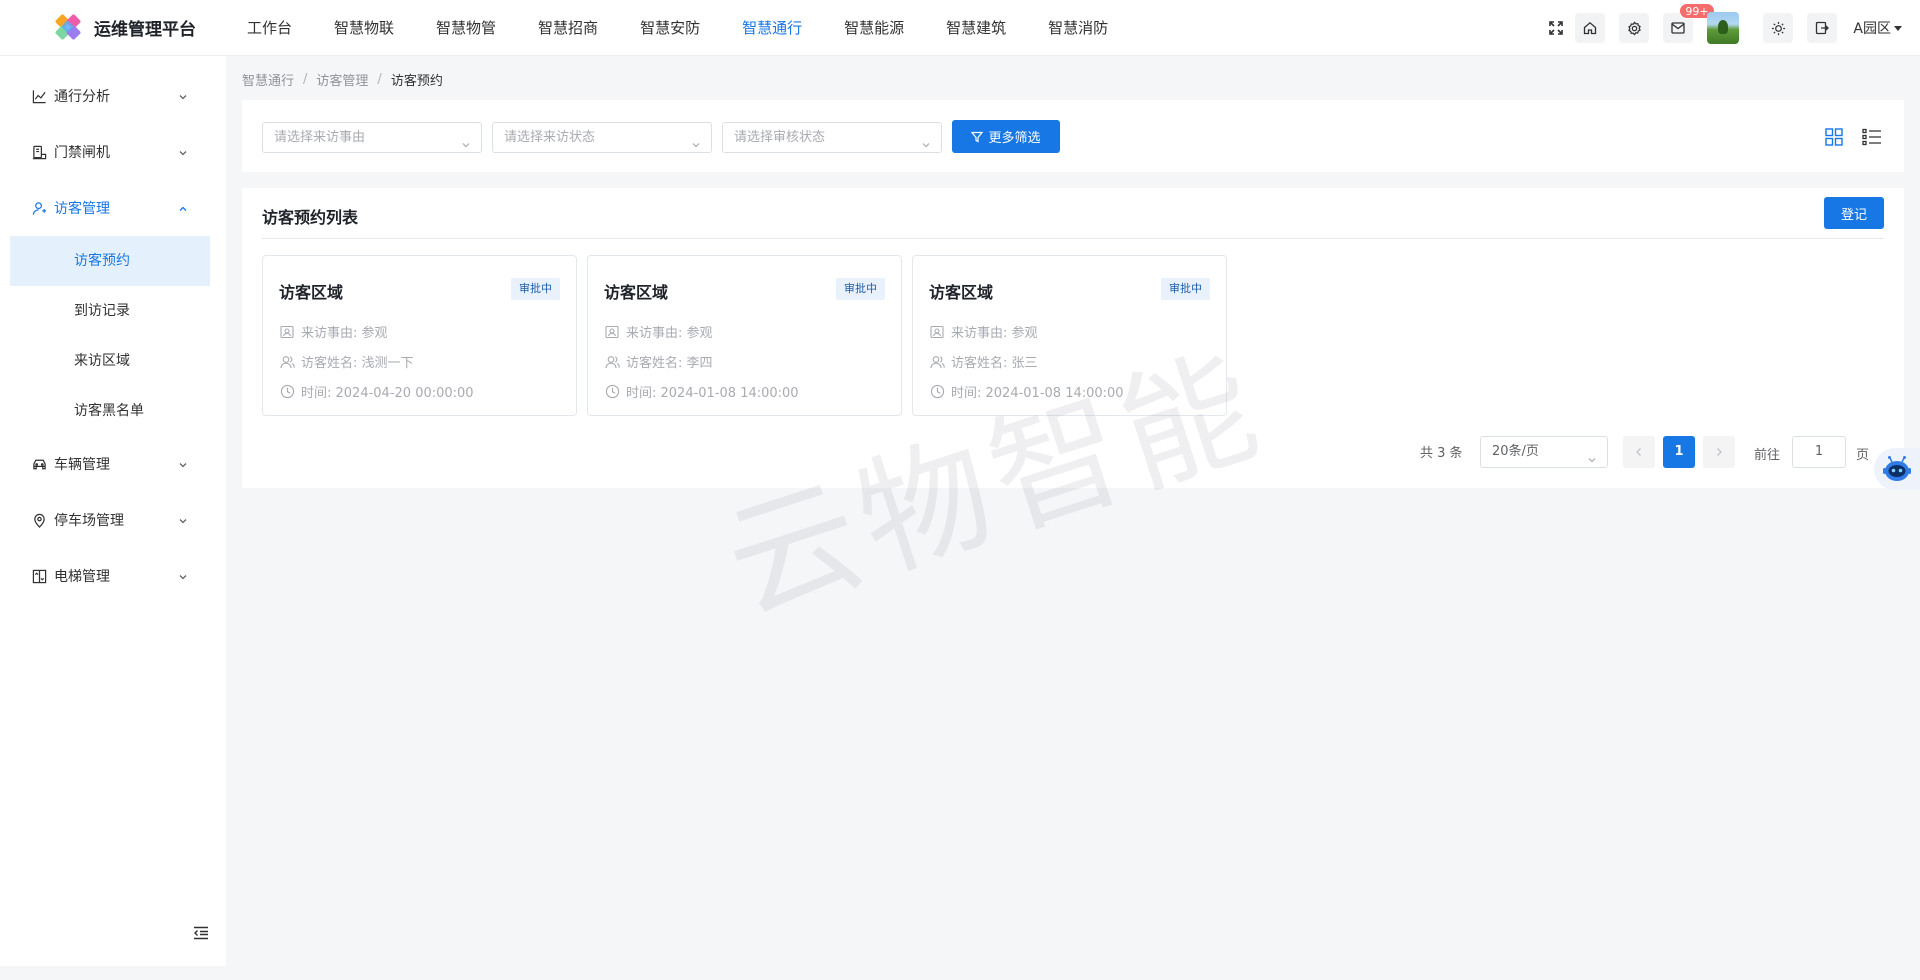  I want to click on area-select-label: A园区, so click(1872, 29).